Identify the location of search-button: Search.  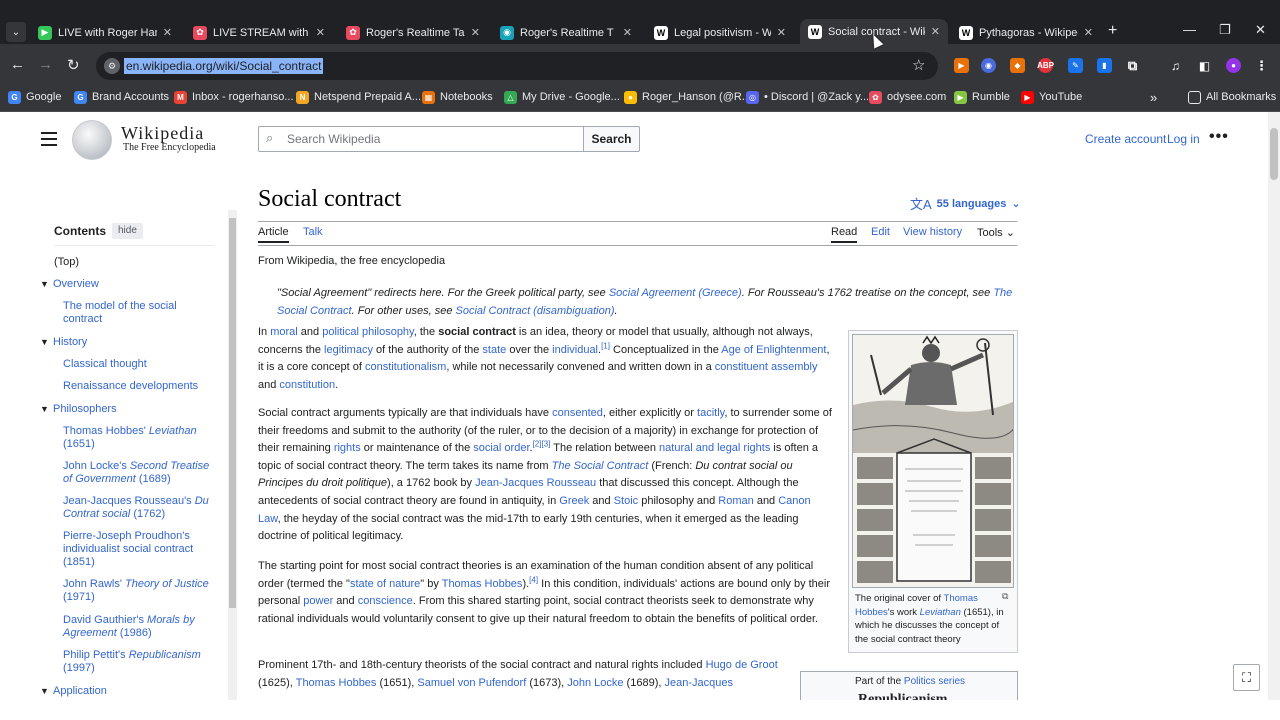
(611, 139).